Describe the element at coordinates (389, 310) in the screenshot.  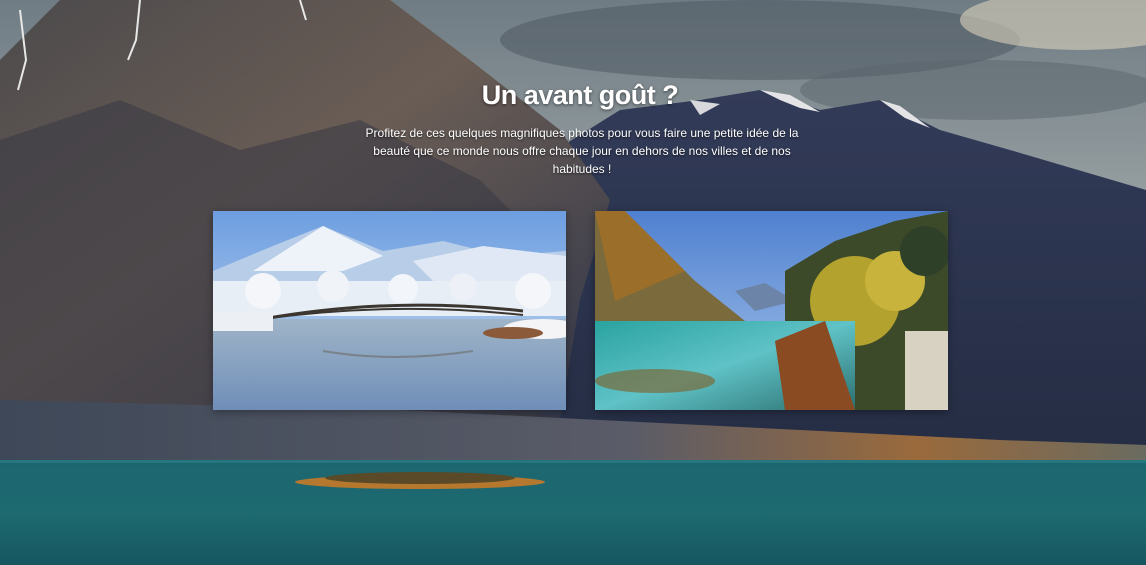
I see `gallery-photo-snowy-bridge` at that location.